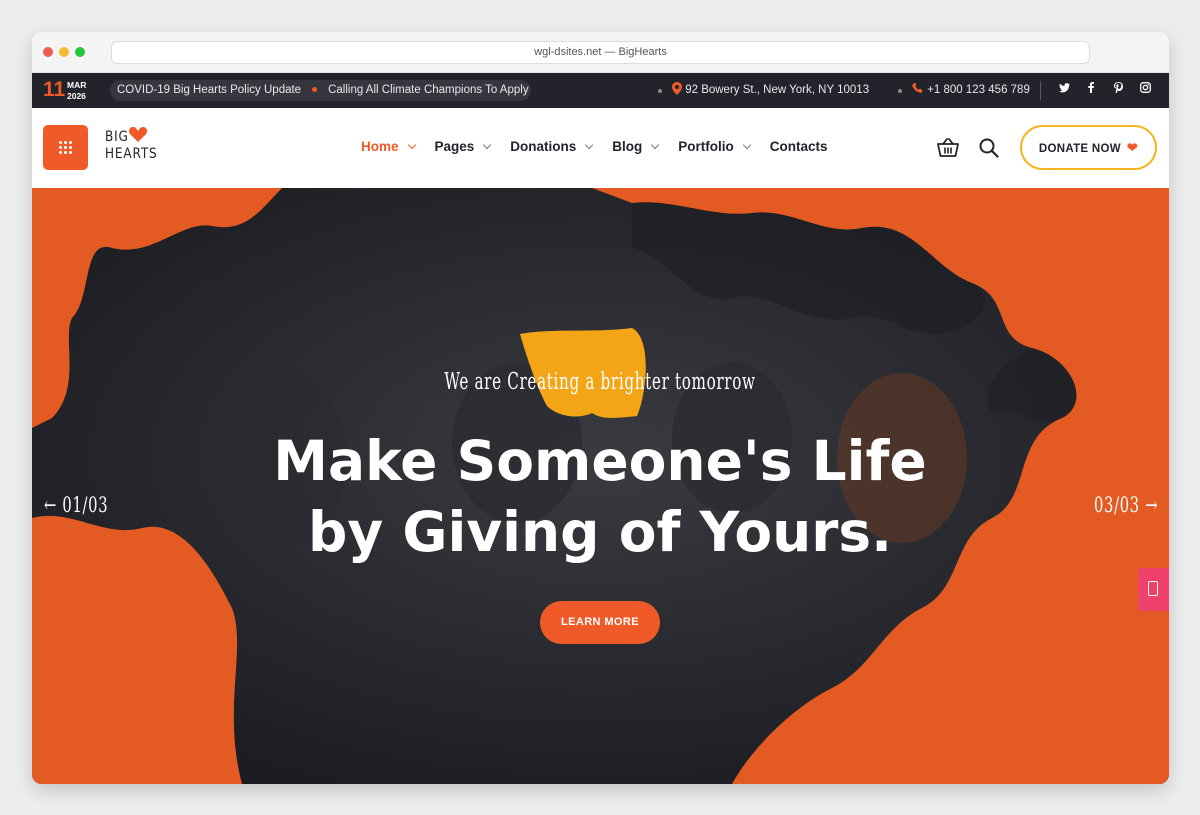 This screenshot has width=1200, height=815. What do you see at coordinates (454, 146) in the screenshot?
I see `nav-label: Pages` at bounding box center [454, 146].